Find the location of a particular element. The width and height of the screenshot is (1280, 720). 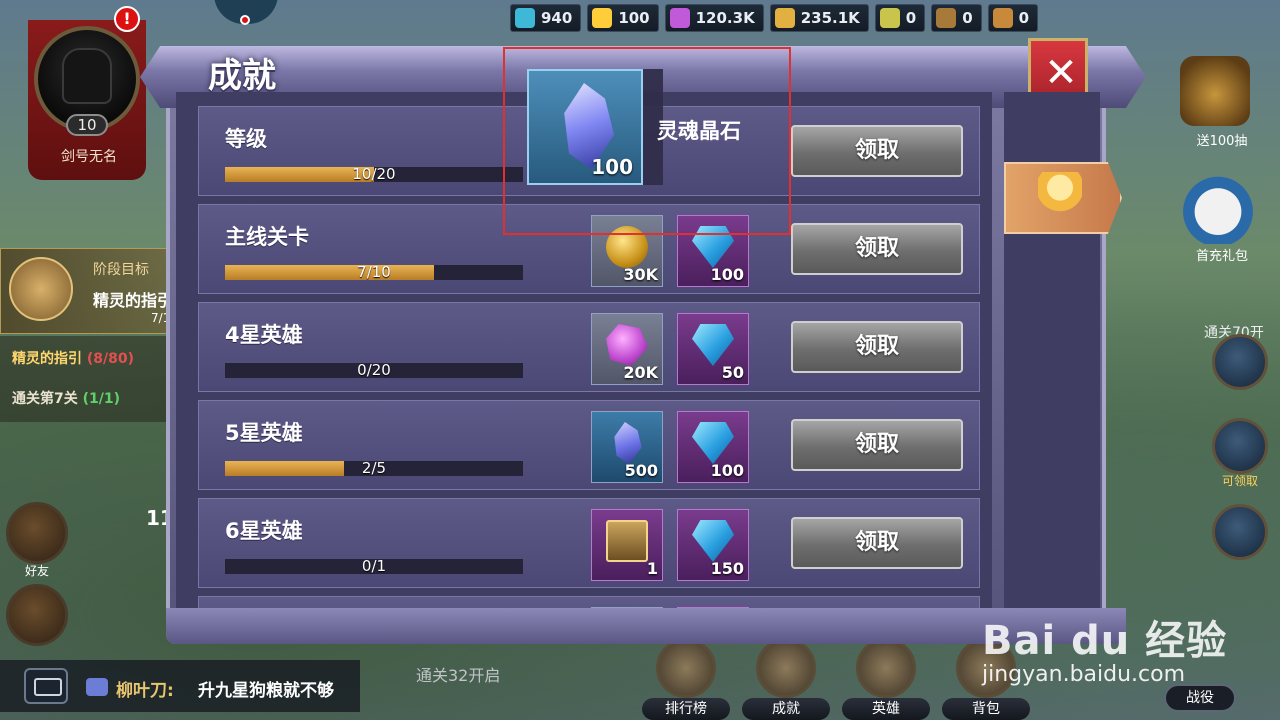

progress-text: 2/5 is located at coordinates (374, 468).